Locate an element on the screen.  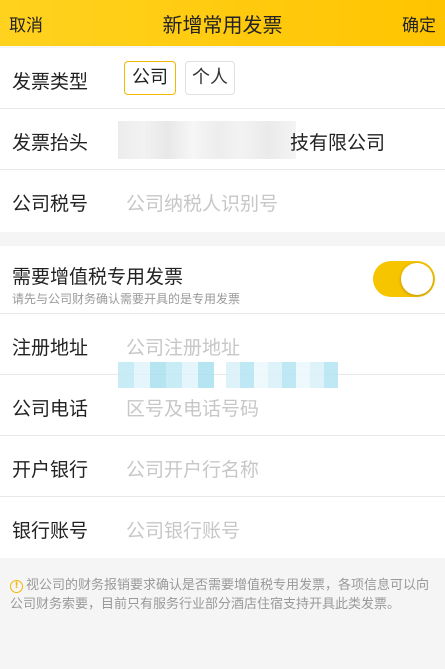
bank-name-row: 开户银行 公司开户行名称 is located at coordinates (222, 466).